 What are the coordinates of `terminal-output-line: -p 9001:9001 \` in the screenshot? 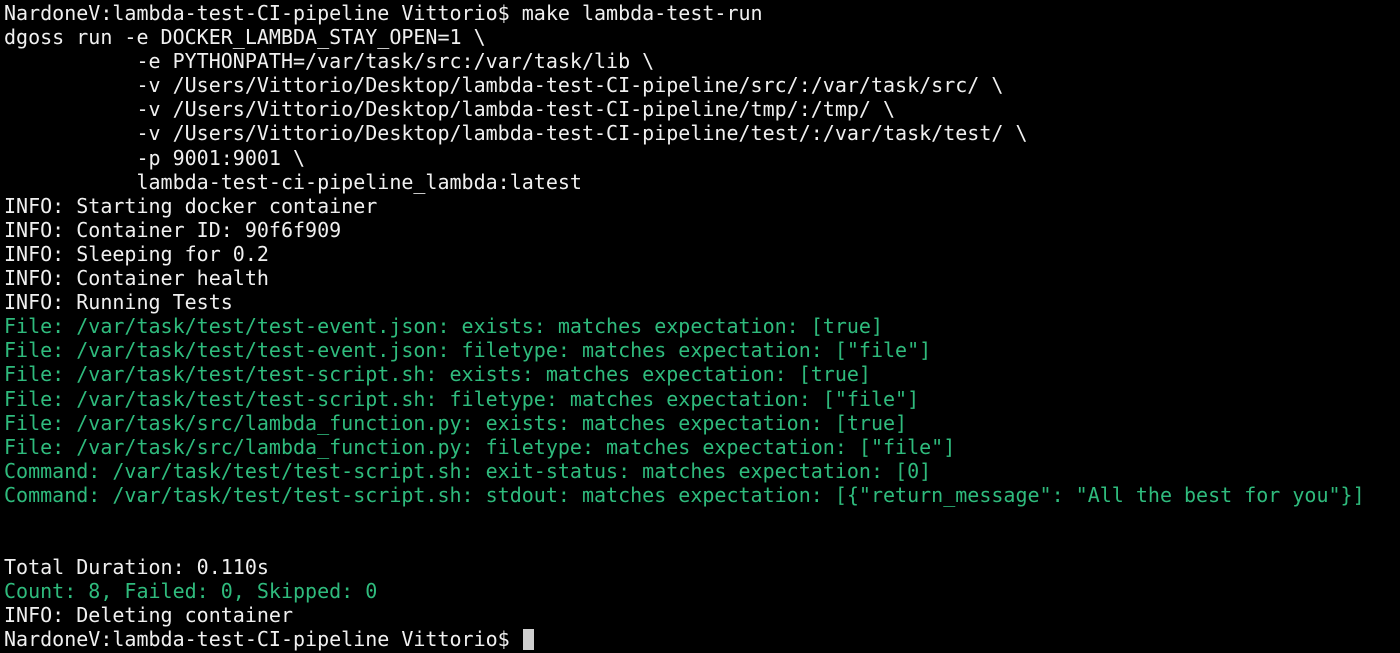 It's located at (155, 157).